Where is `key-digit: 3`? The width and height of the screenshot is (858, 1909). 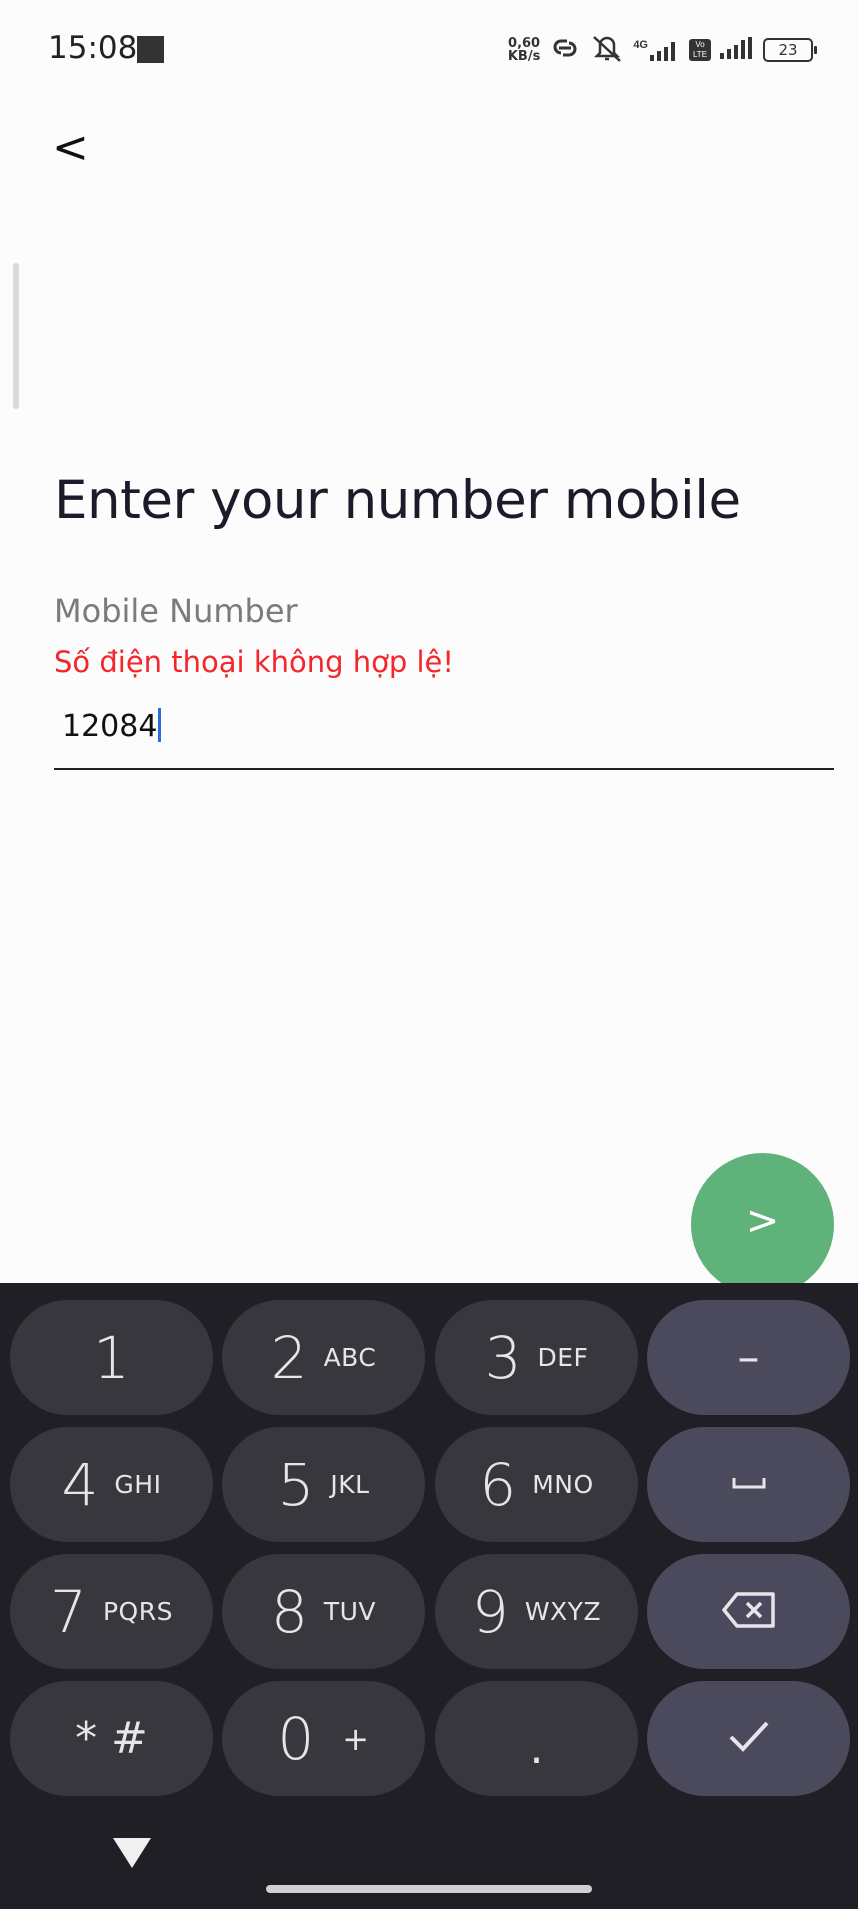
key-digit: 3 is located at coordinates (503, 1357).